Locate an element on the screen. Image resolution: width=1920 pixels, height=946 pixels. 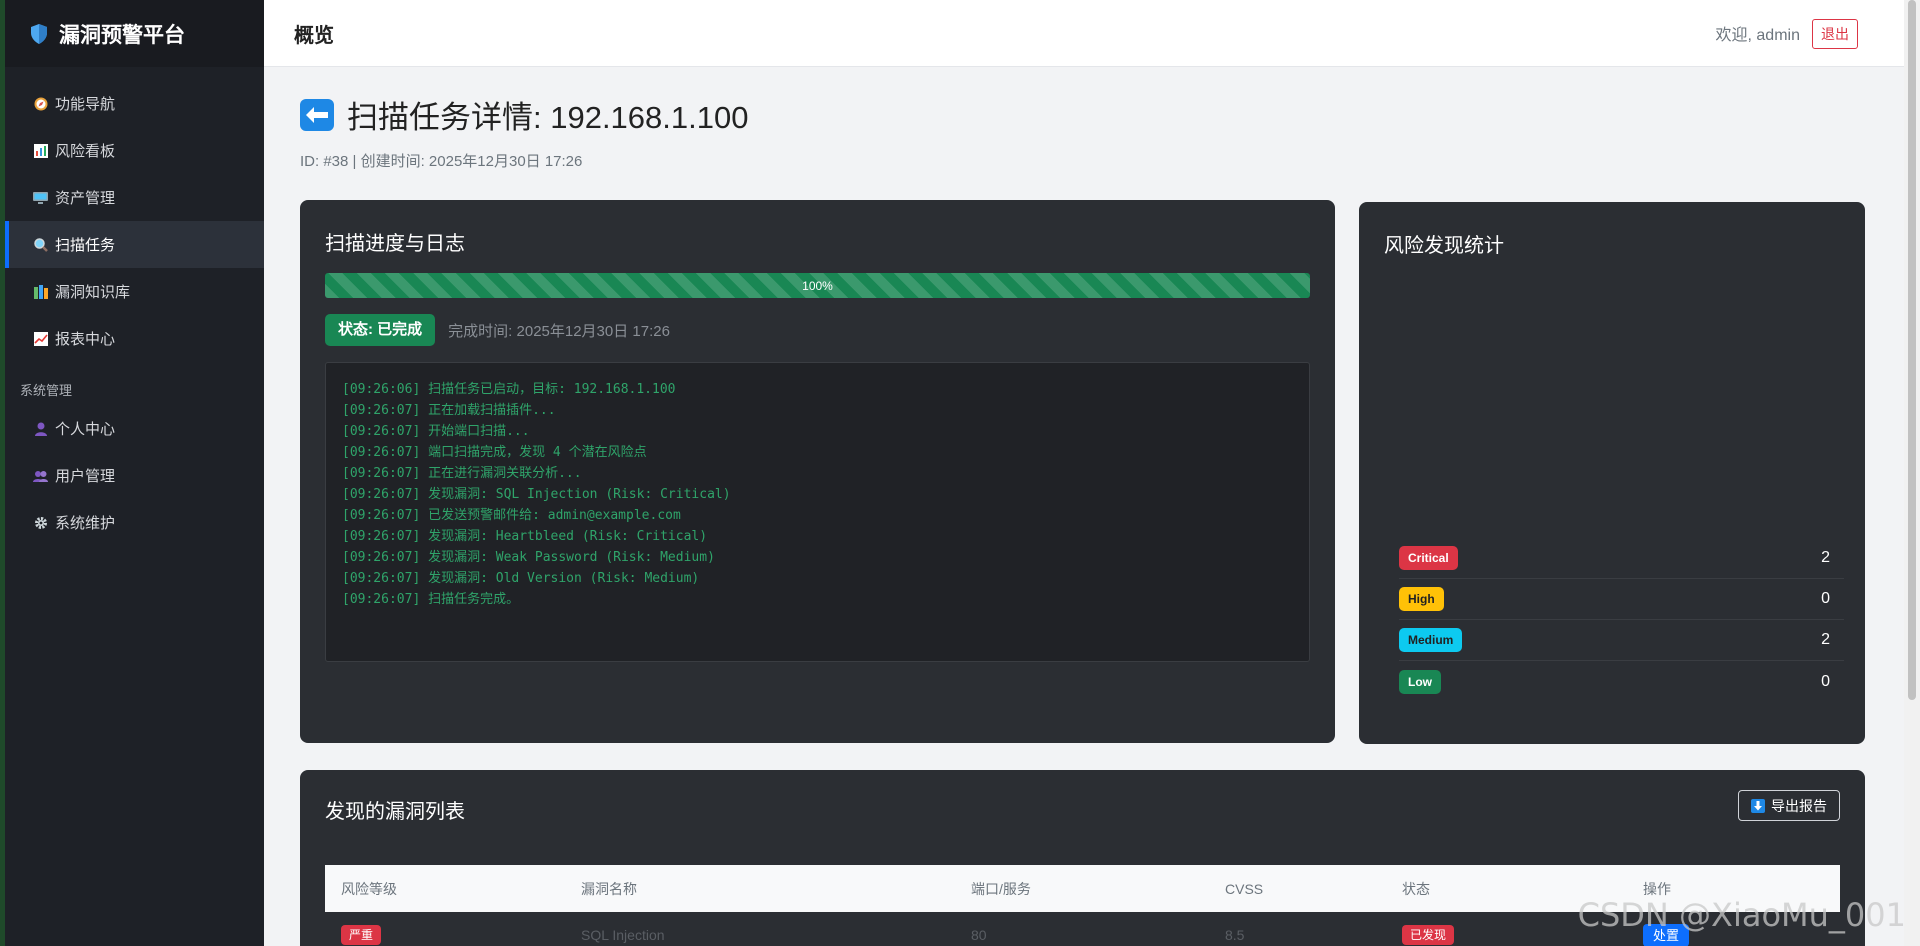
sidebar-item-nav: 功能导航 is located at coordinates (134, 103).